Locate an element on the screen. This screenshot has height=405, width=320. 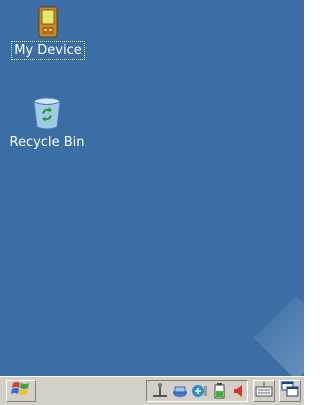
taskbar is located at coordinates (152, 390).